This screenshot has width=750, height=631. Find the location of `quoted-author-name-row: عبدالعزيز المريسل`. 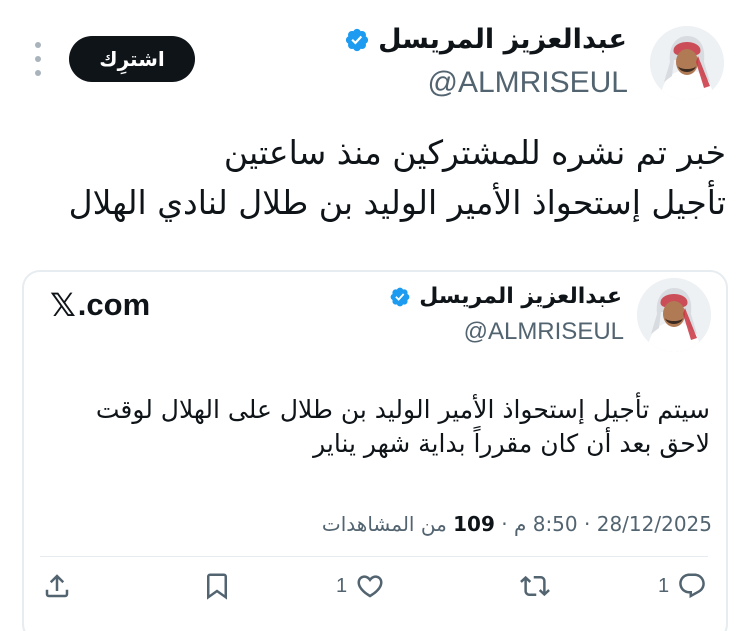

quoted-author-name-row: عبدالعزيز المريسل is located at coordinates (505, 296).